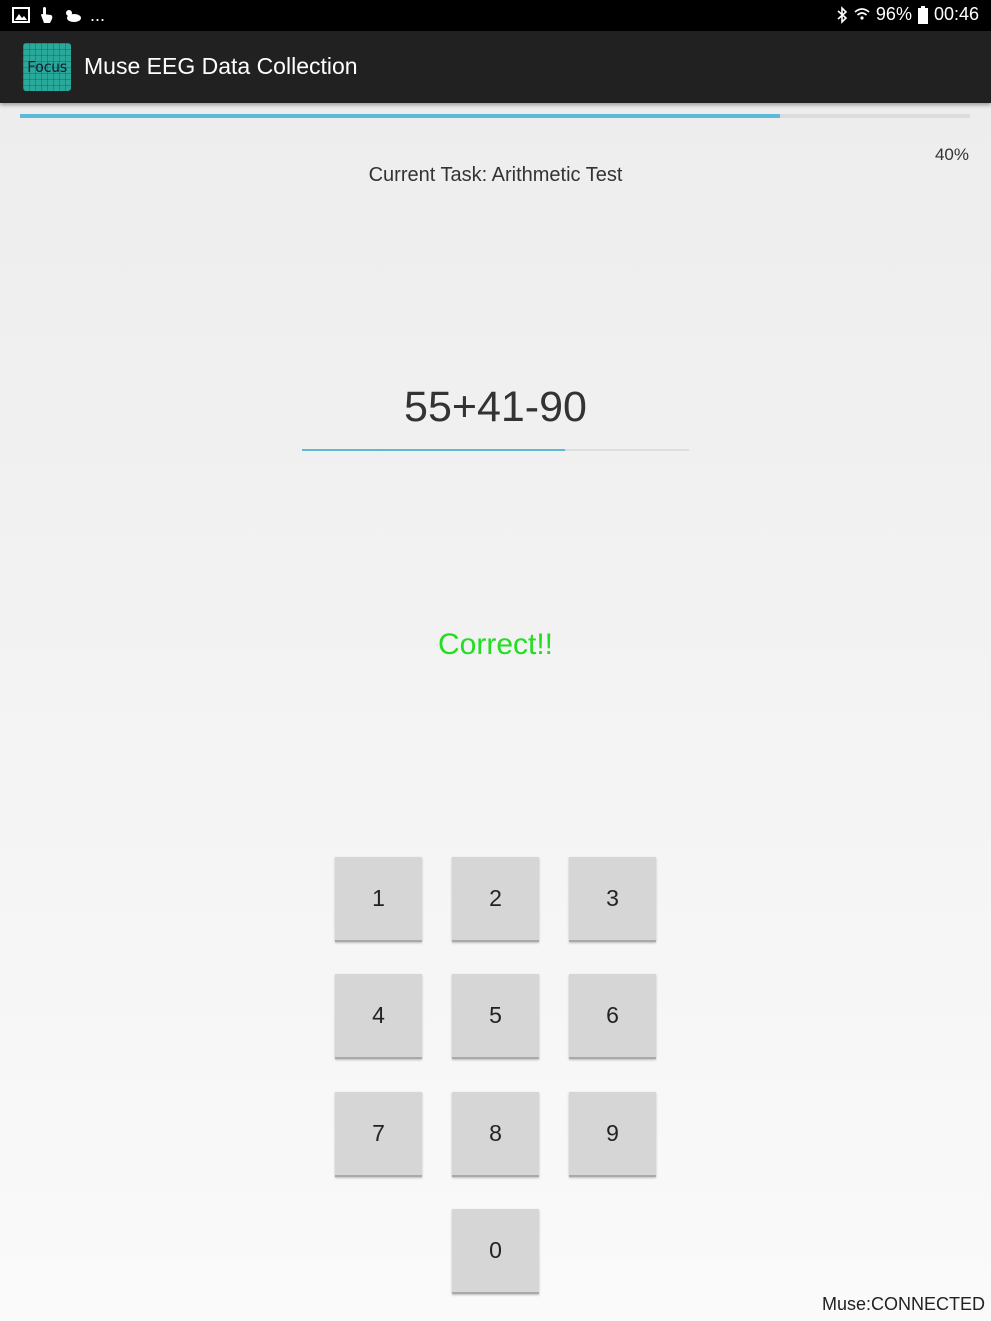  I want to click on clock: 00:46, so click(956, 14).